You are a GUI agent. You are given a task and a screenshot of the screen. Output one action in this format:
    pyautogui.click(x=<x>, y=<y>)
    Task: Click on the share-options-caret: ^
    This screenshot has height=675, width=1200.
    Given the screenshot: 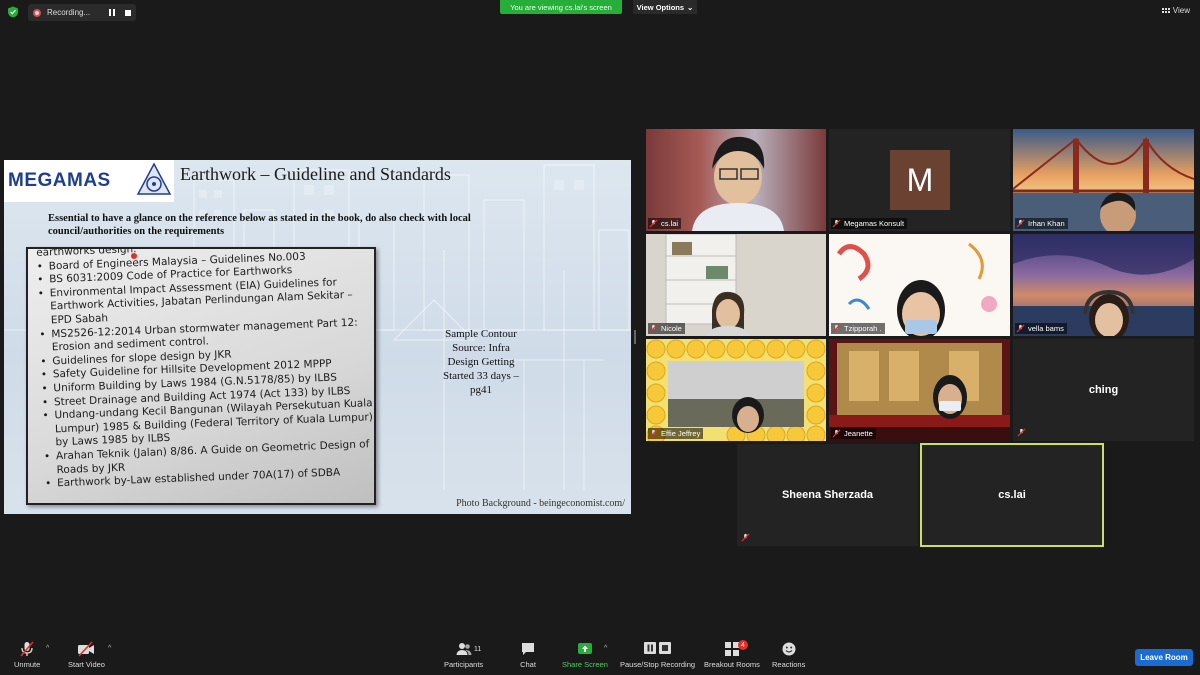 What is the action you would take?
    pyautogui.click(x=605, y=648)
    